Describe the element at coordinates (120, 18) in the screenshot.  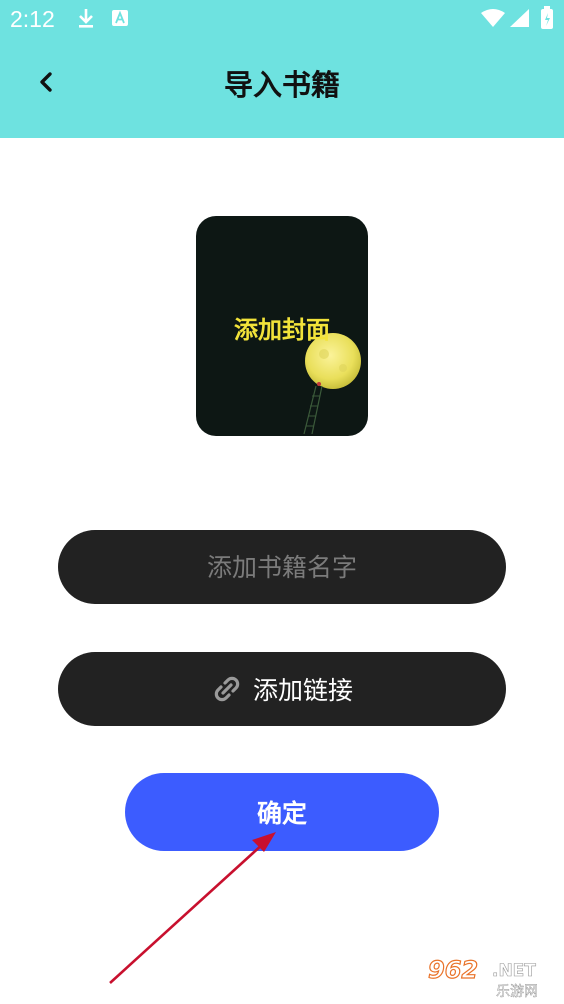
I see `app-notification-icon` at that location.